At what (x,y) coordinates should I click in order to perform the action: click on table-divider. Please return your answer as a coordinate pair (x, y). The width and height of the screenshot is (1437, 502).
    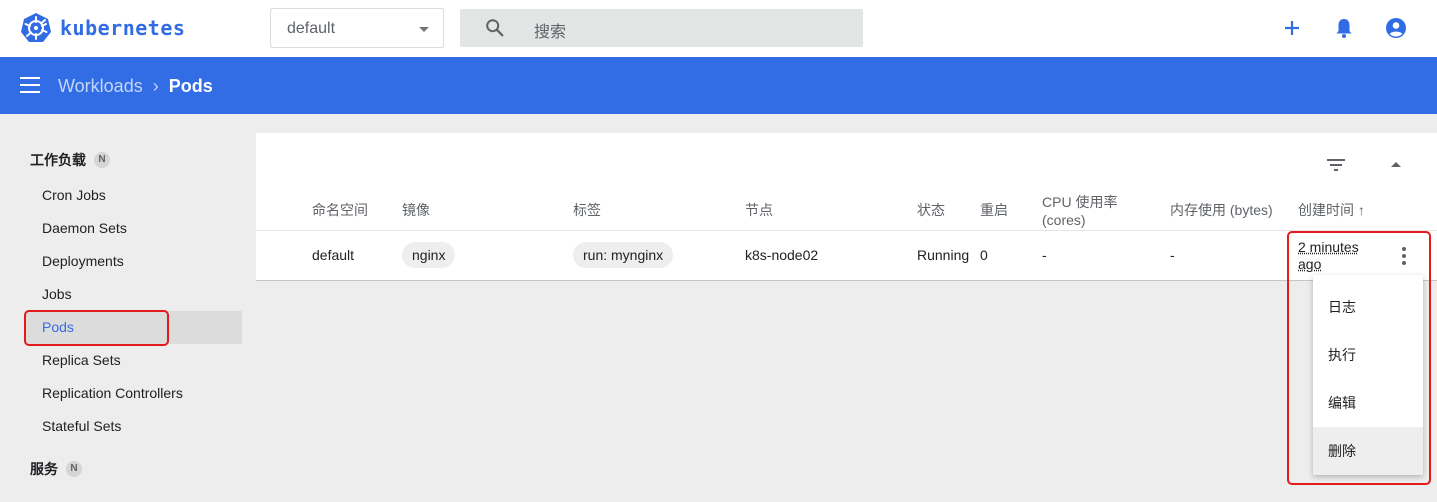
    Looking at the image, I should click on (846, 230).